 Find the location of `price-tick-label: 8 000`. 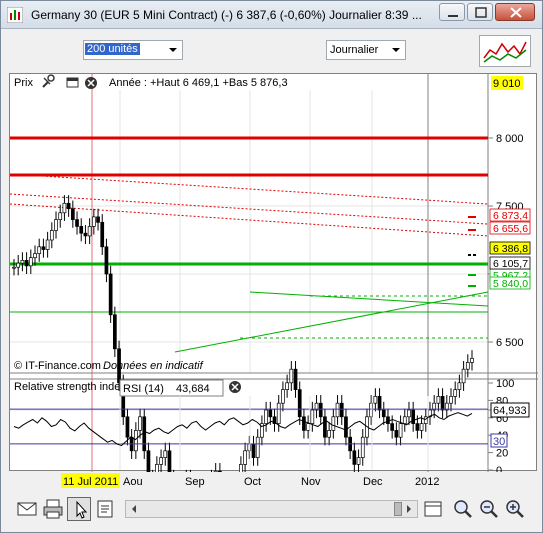

price-tick-label: 8 000 is located at coordinates (510, 139).